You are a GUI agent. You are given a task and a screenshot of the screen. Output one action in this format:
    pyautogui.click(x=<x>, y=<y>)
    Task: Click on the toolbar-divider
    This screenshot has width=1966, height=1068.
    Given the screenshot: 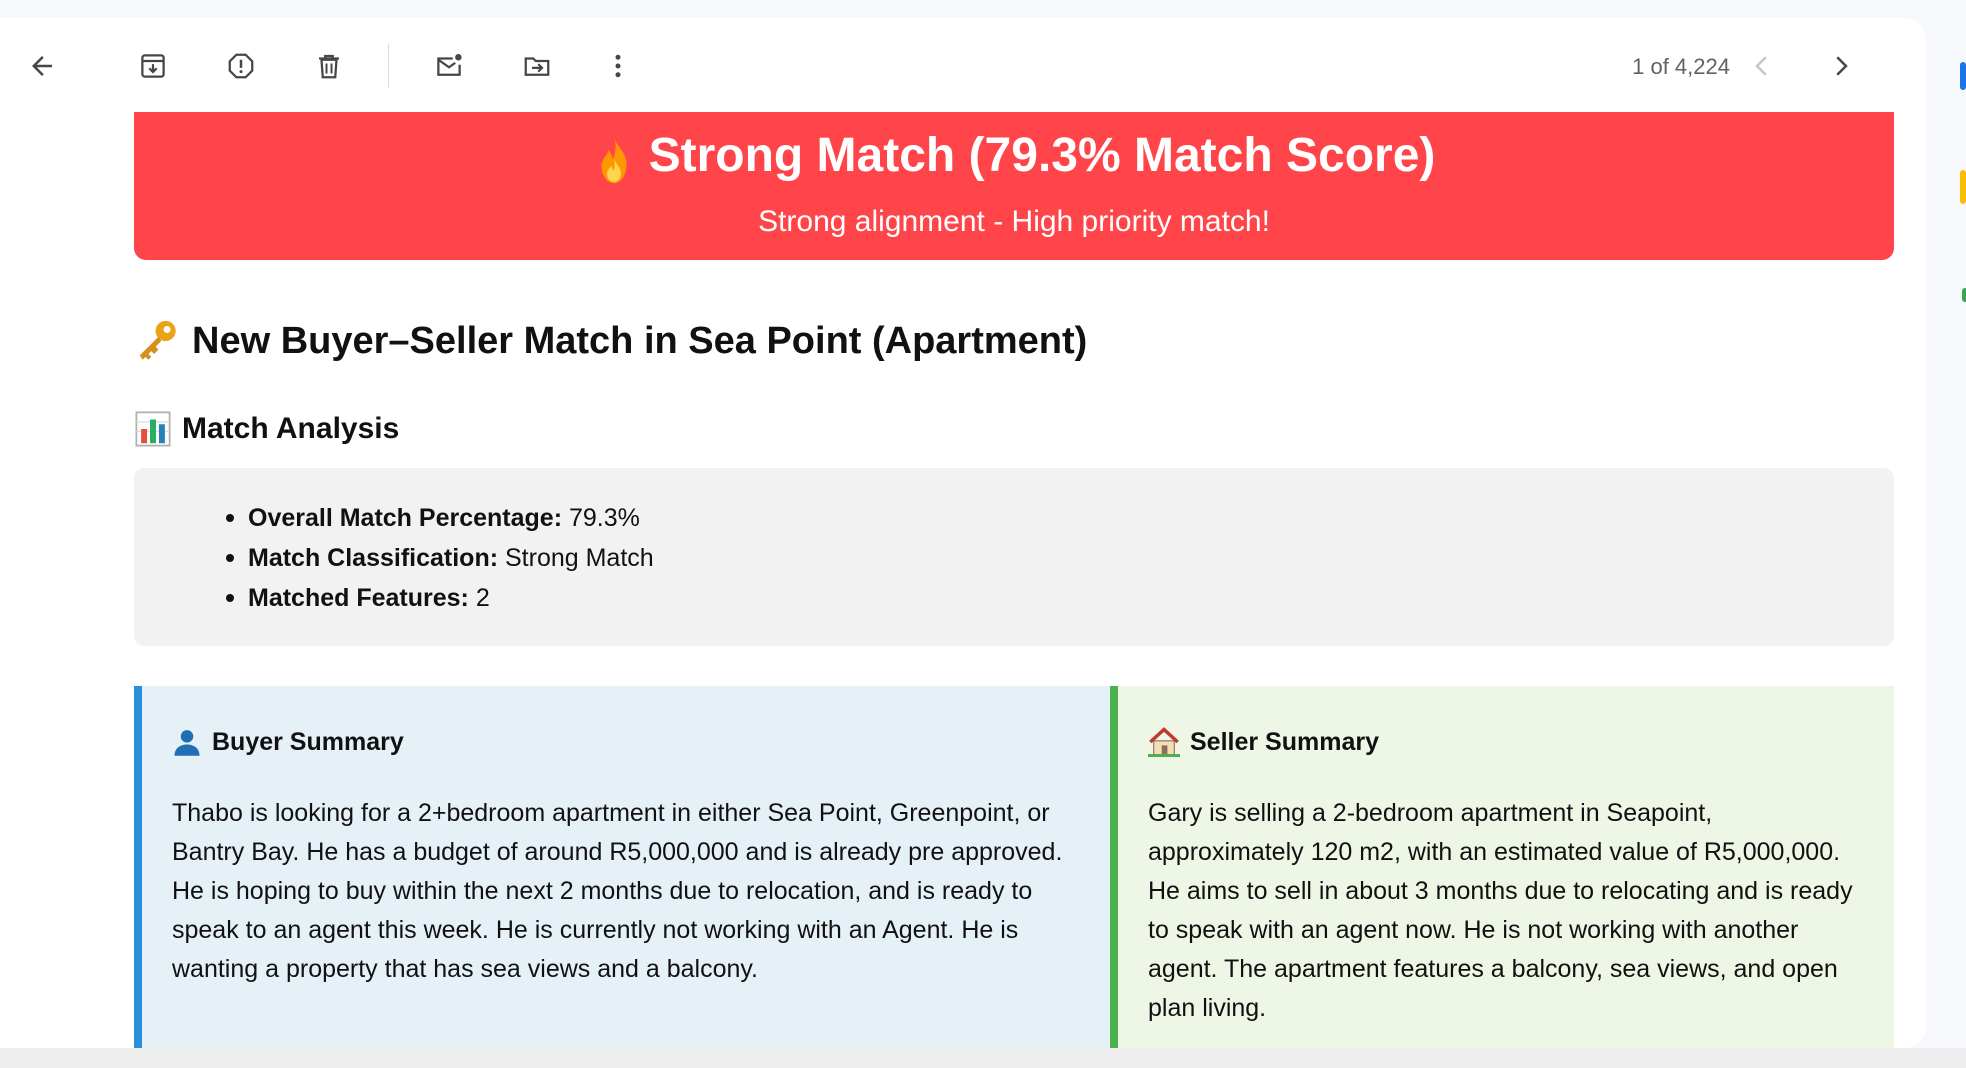 What is the action you would take?
    pyautogui.click(x=388, y=66)
    